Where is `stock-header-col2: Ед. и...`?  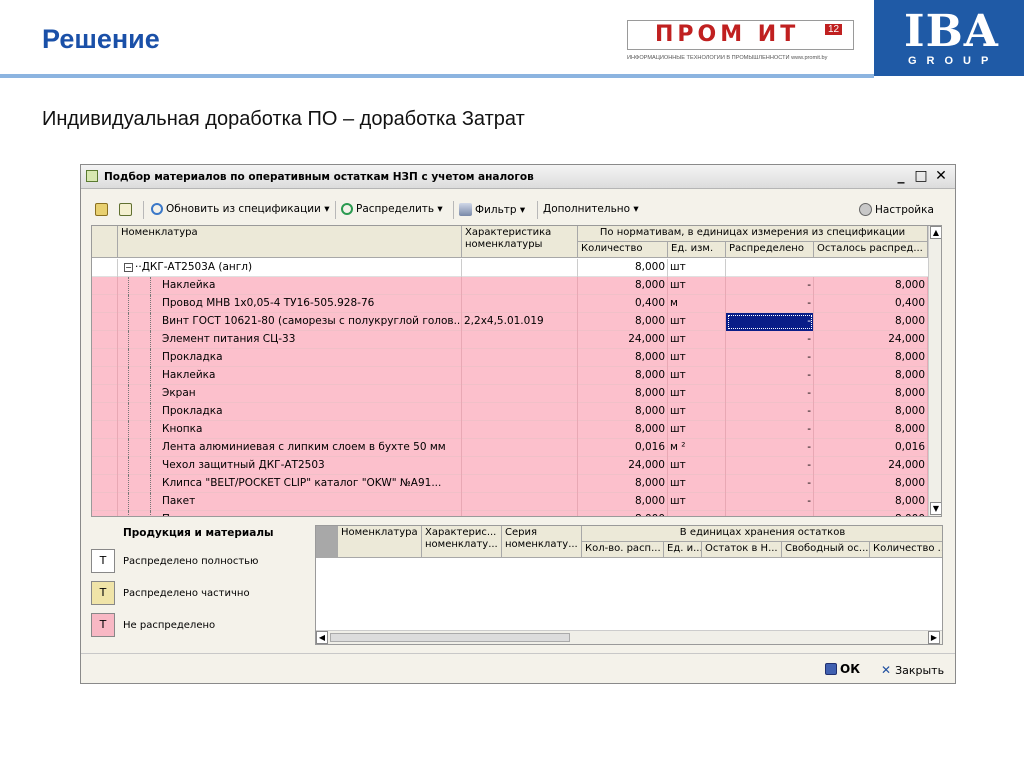
stock-header-col2: Ед. и... is located at coordinates (683, 550).